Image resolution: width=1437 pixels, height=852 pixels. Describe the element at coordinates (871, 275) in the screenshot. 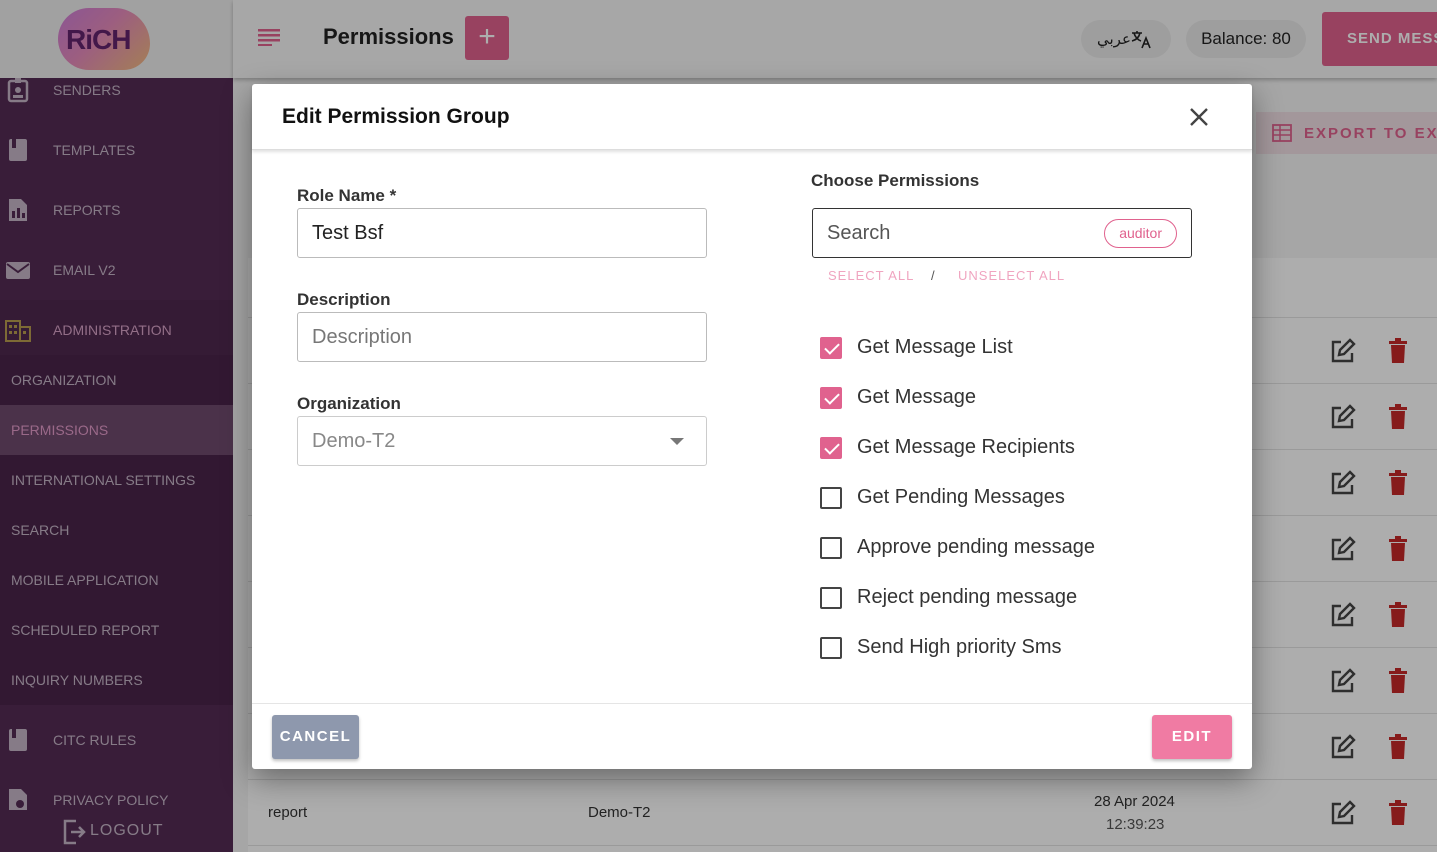

I see `select-all-link: SELECT ALL` at that location.